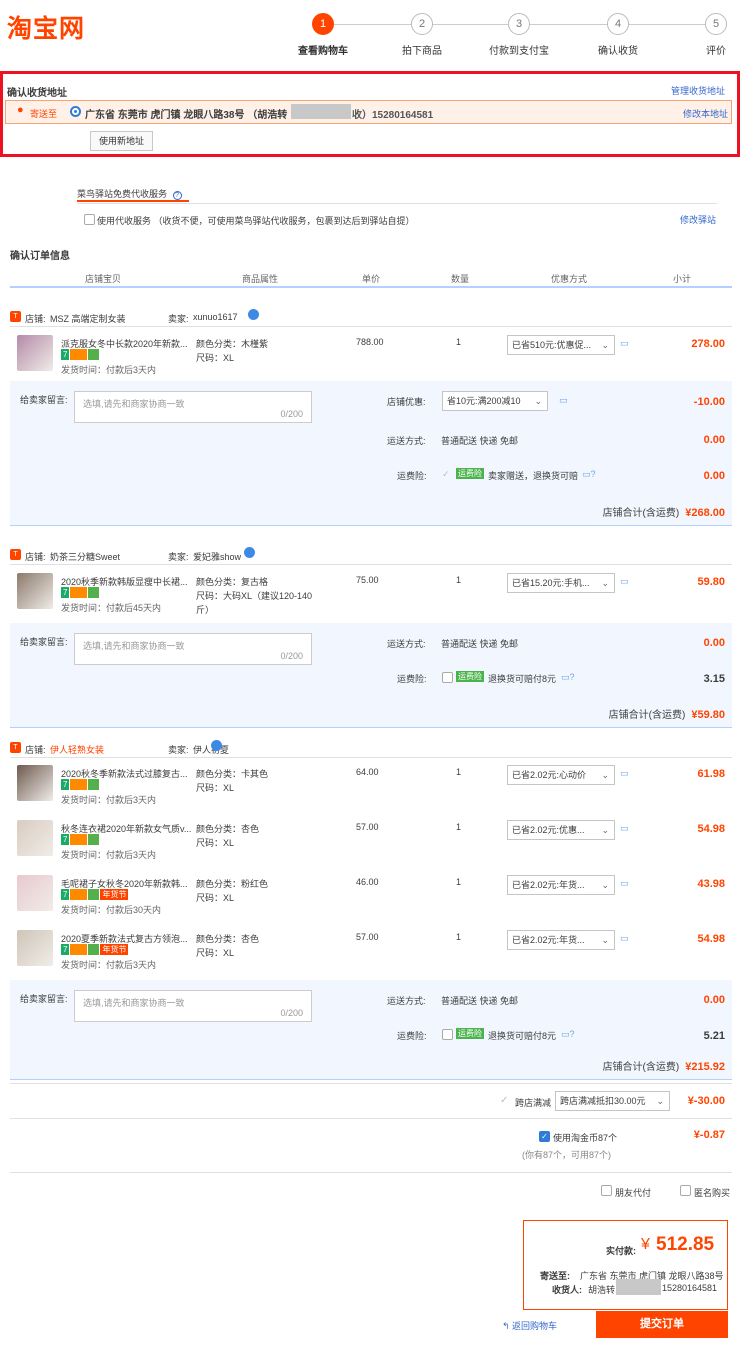 The width and height of the screenshot is (740, 1357). What do you see at coordinates (177, 195) in the screenshot?
I see `help-icon: ?` at bounding box center [177, 195].